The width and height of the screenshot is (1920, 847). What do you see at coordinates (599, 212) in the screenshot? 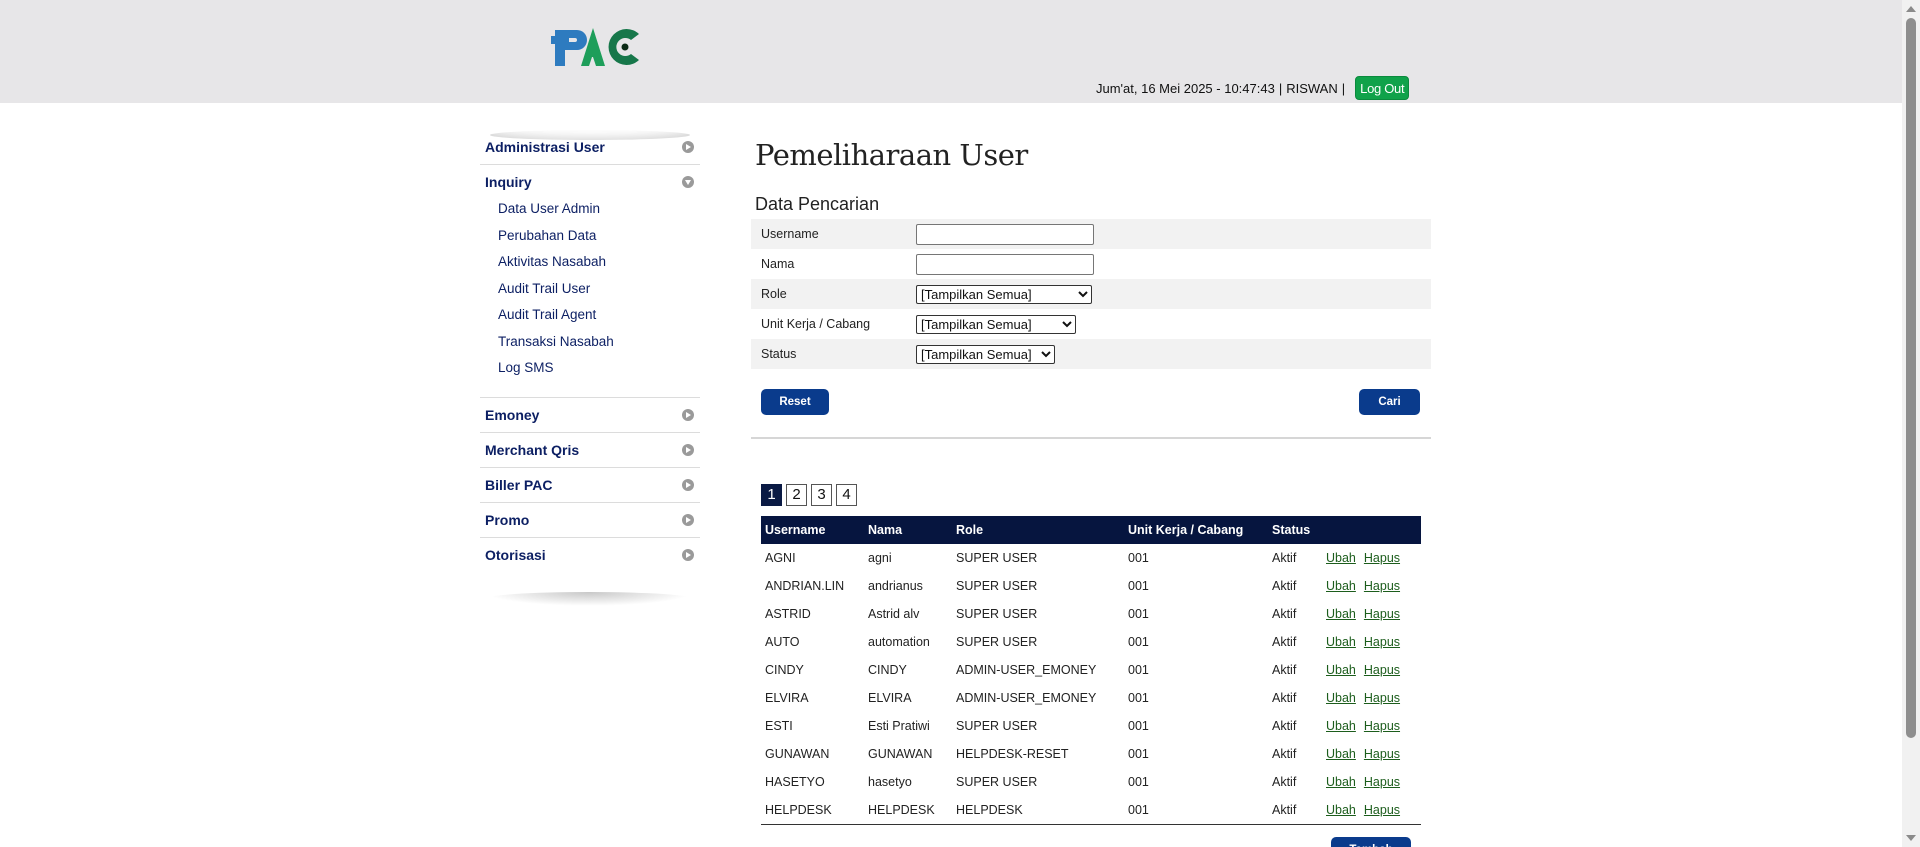
I see `submenu-item-data-user-admin: Data User Admin` at bounding box center [599, 212].